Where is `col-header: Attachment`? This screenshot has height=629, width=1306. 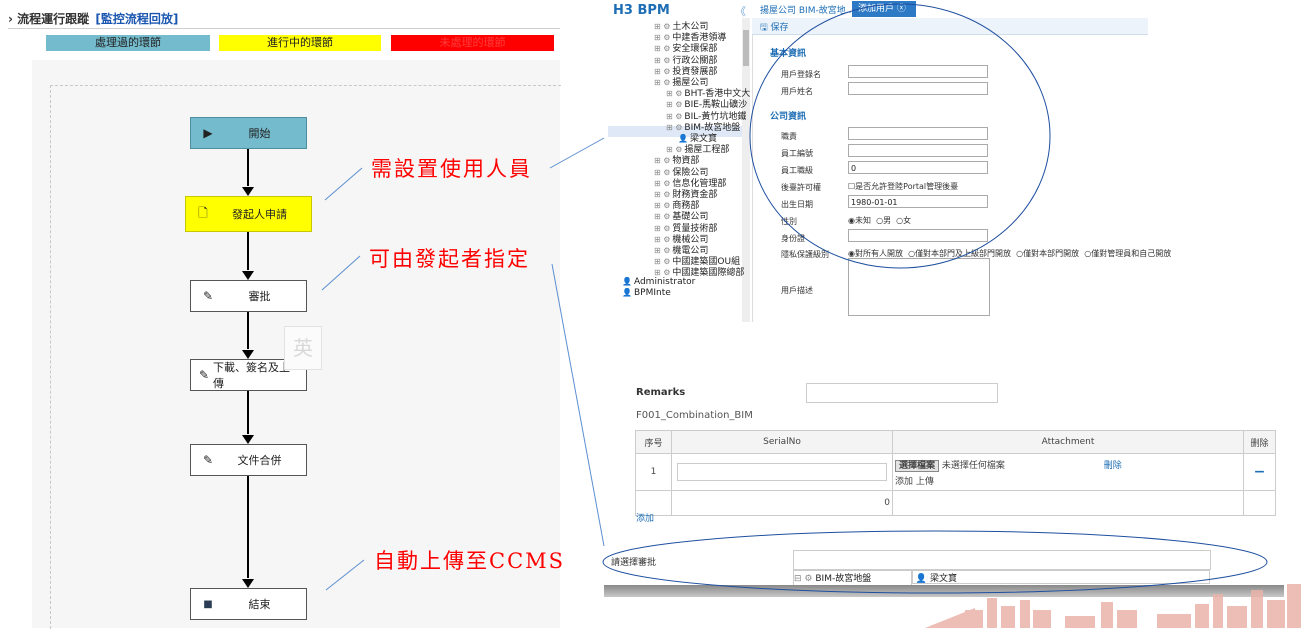
col-header: Attachment is located at coordinates (1068, 442).